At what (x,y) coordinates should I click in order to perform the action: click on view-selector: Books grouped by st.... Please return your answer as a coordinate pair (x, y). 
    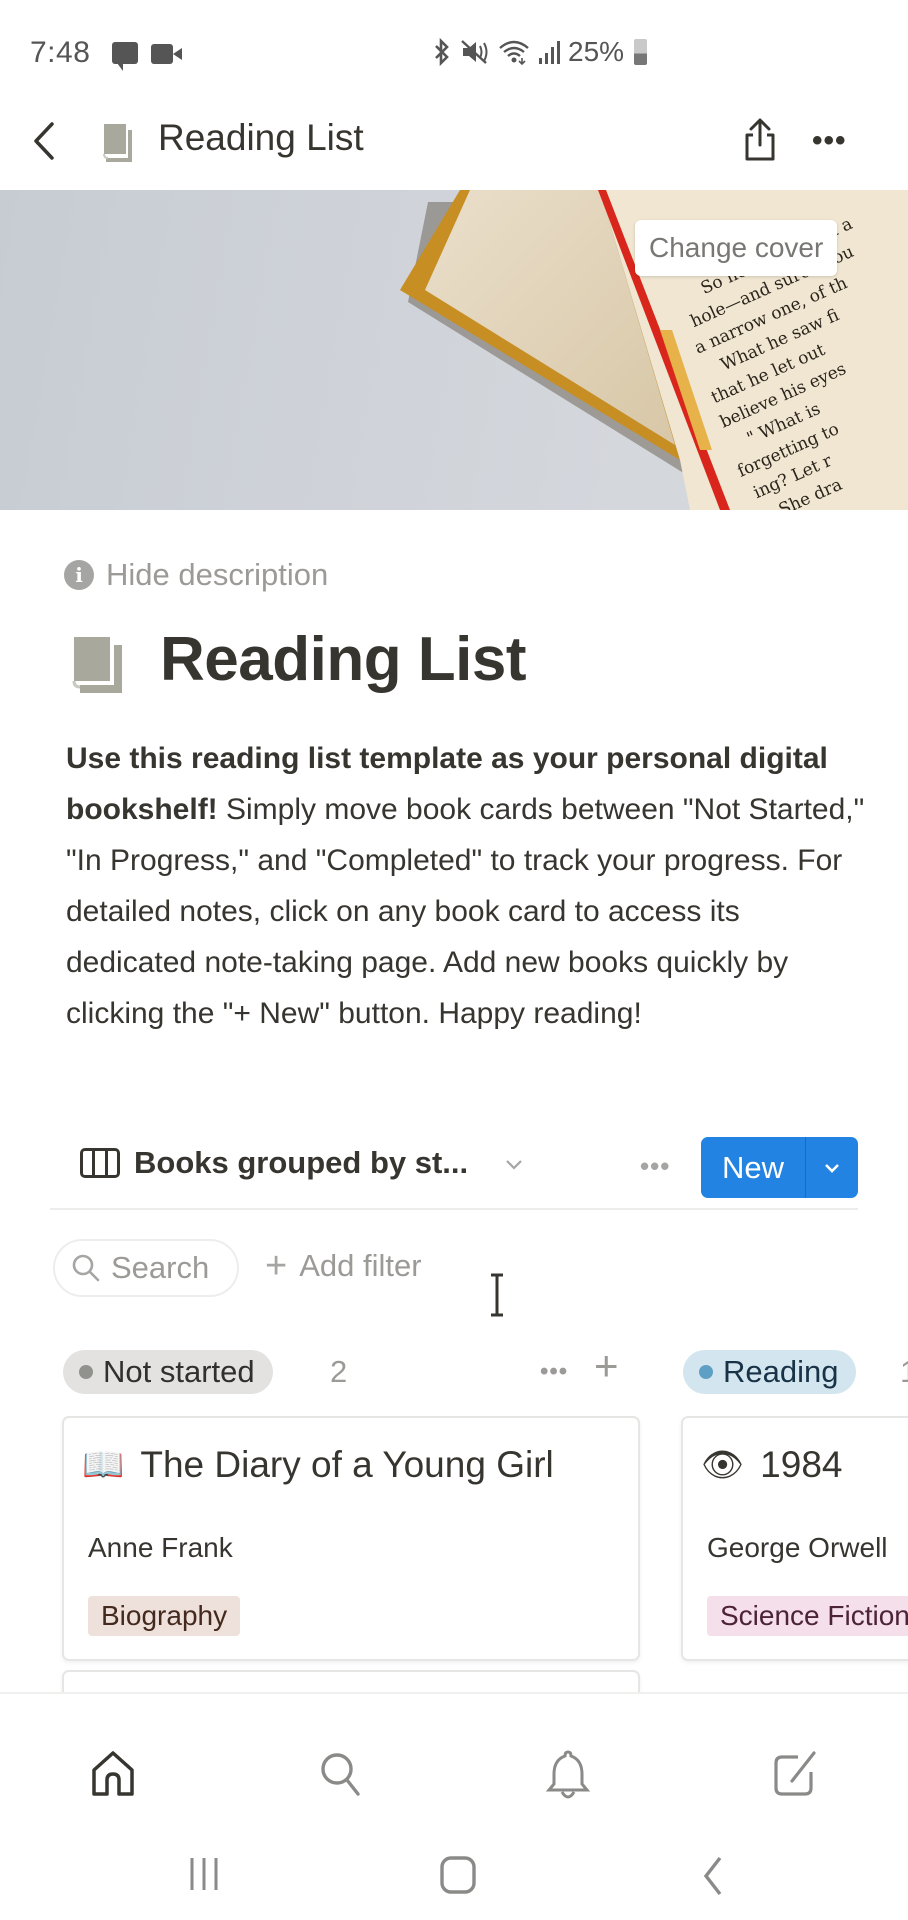
    Looking at the image, I should click on (274, 1163).